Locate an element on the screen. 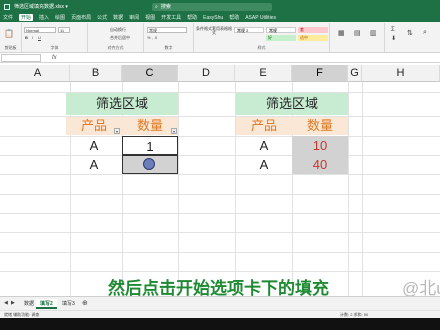  right-row2-qty: 40 is located at coordinates (320, 164).